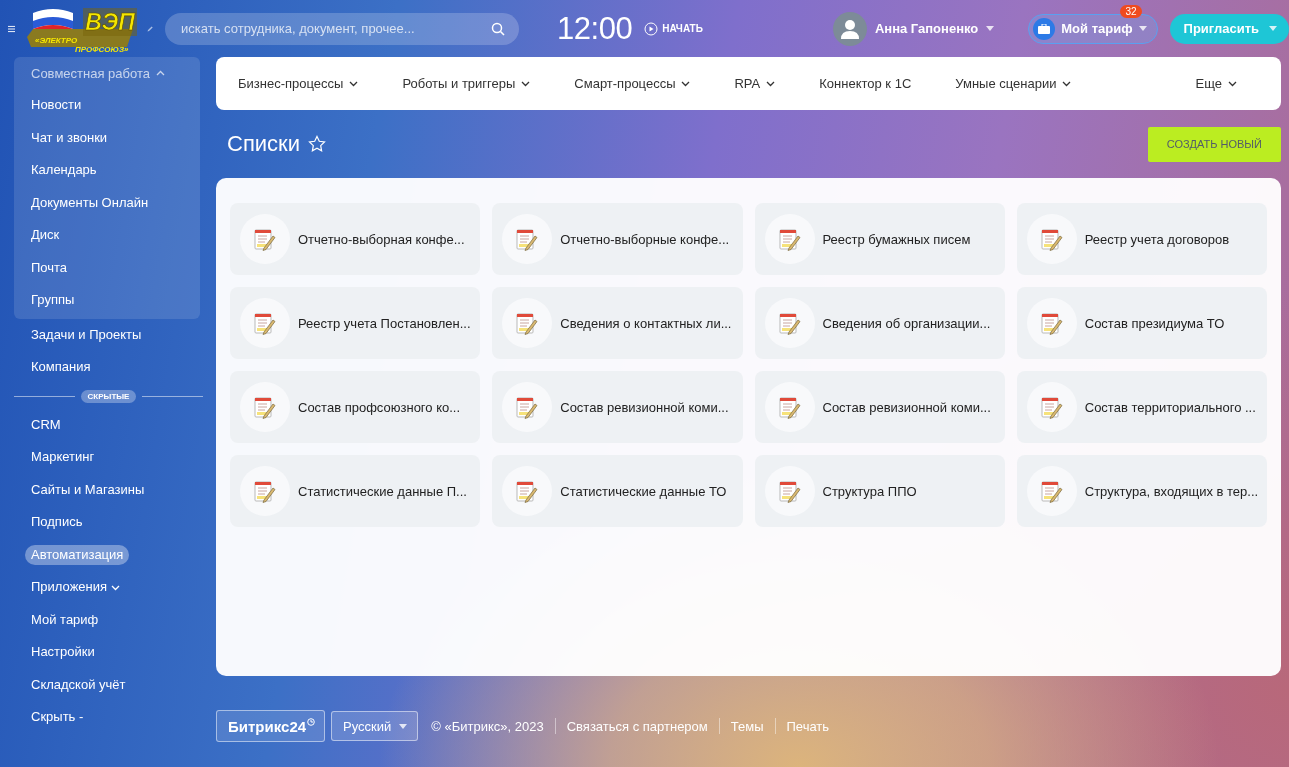 This screenshot has width=1289, height=767. Describe the element at coordinates (63, 457) in the screenshot. I see `sidebar-item: Маркетинг` at that location.